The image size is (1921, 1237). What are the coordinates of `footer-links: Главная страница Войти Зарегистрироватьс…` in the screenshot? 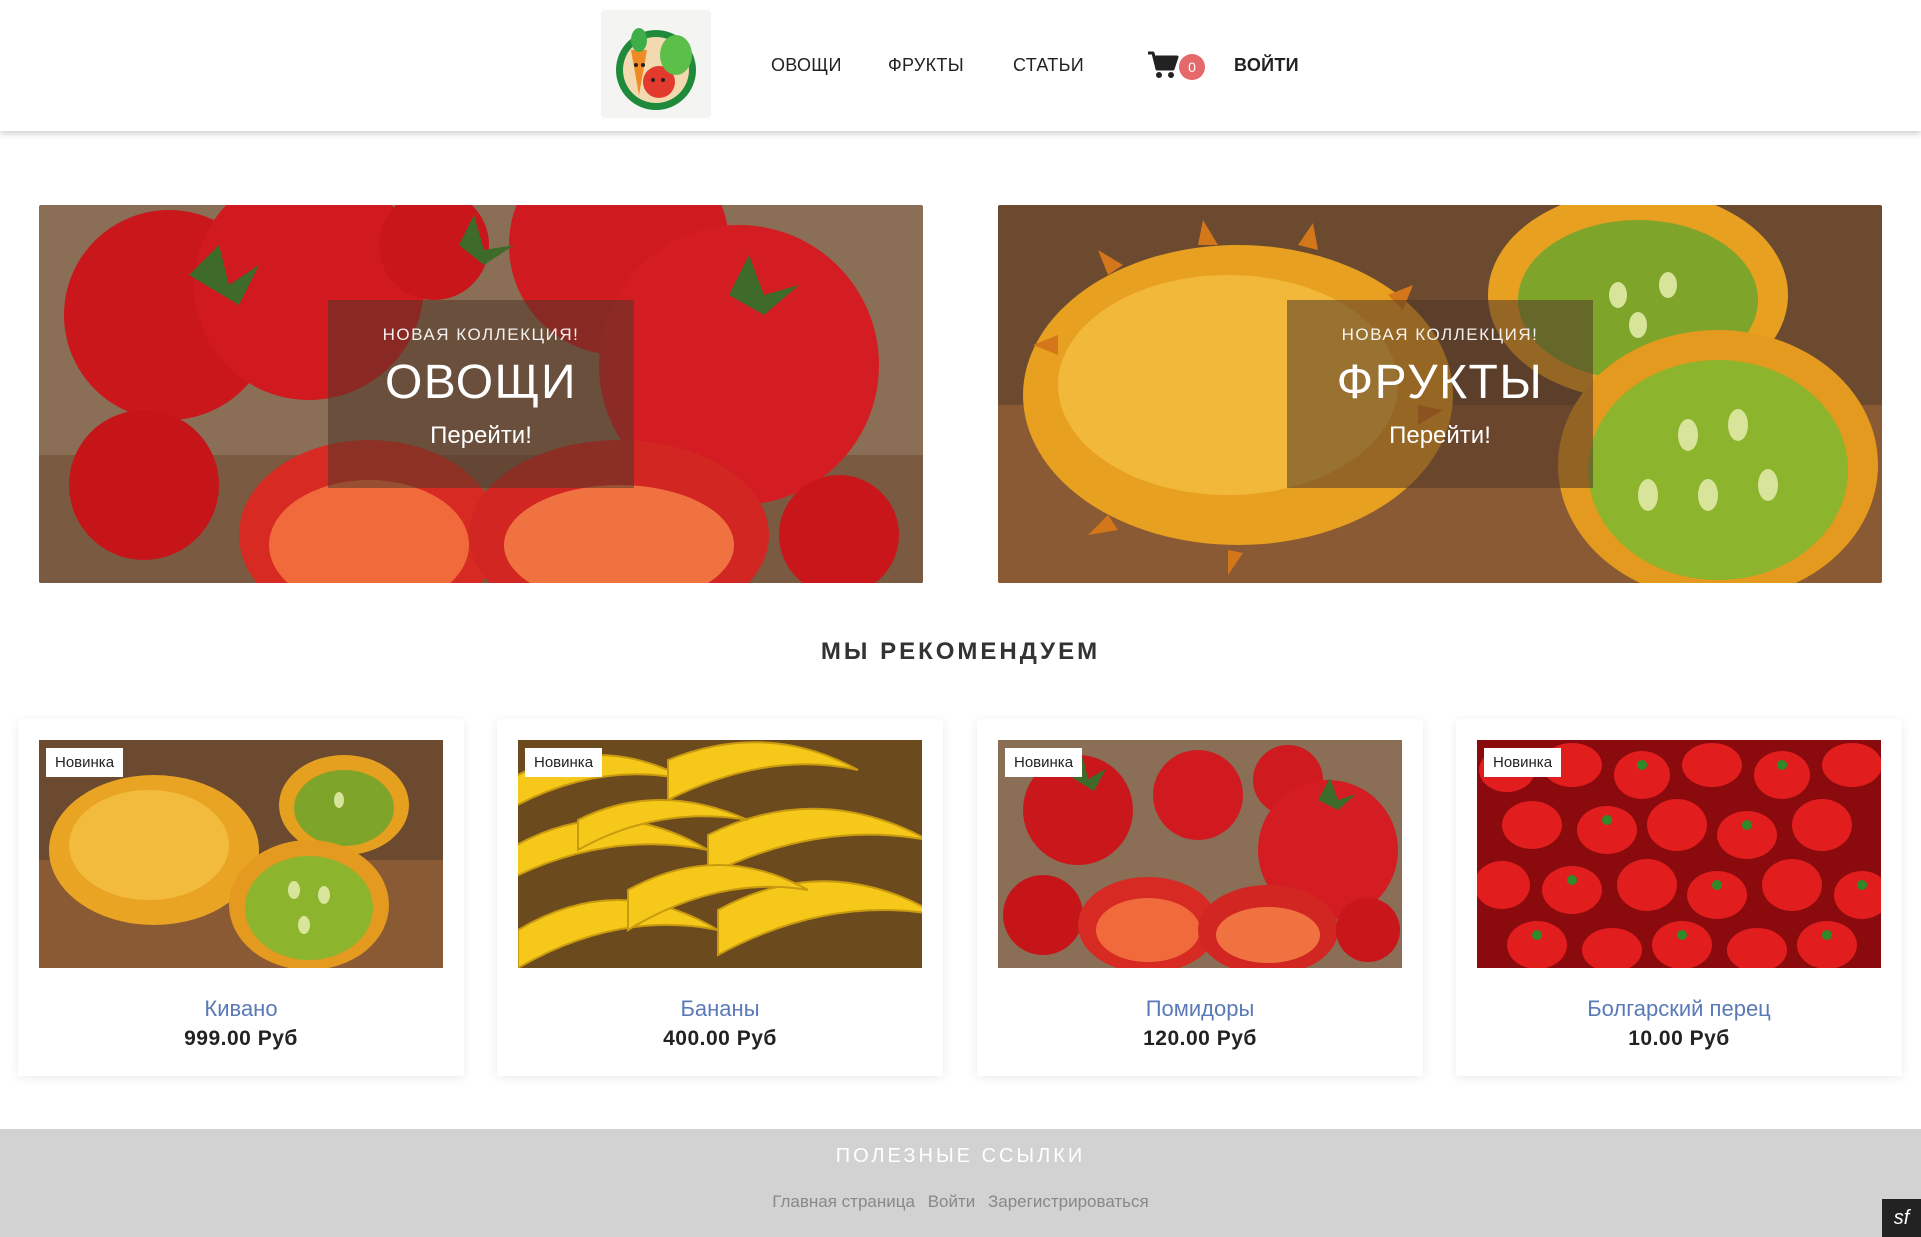 It's located at (960, 1202).